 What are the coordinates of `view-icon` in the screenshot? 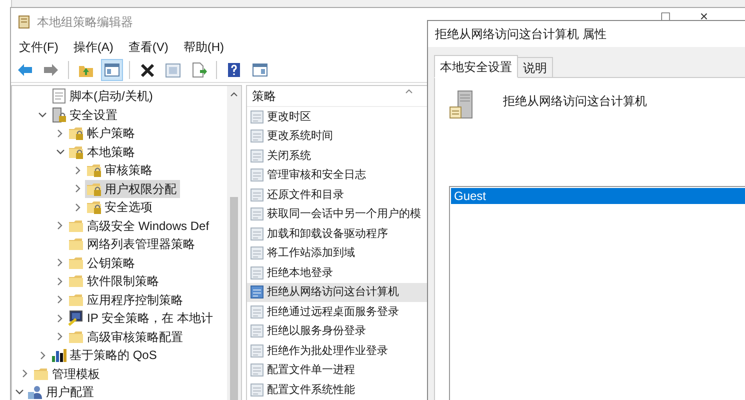 It's located at (260, 70).